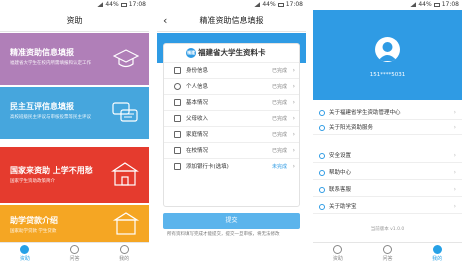 Image resolution: width=462 pixels, height=262 pixels. I want to click on row-bank-card: 添加银行卡(选填) 未完成 ›, so click(231, 166).